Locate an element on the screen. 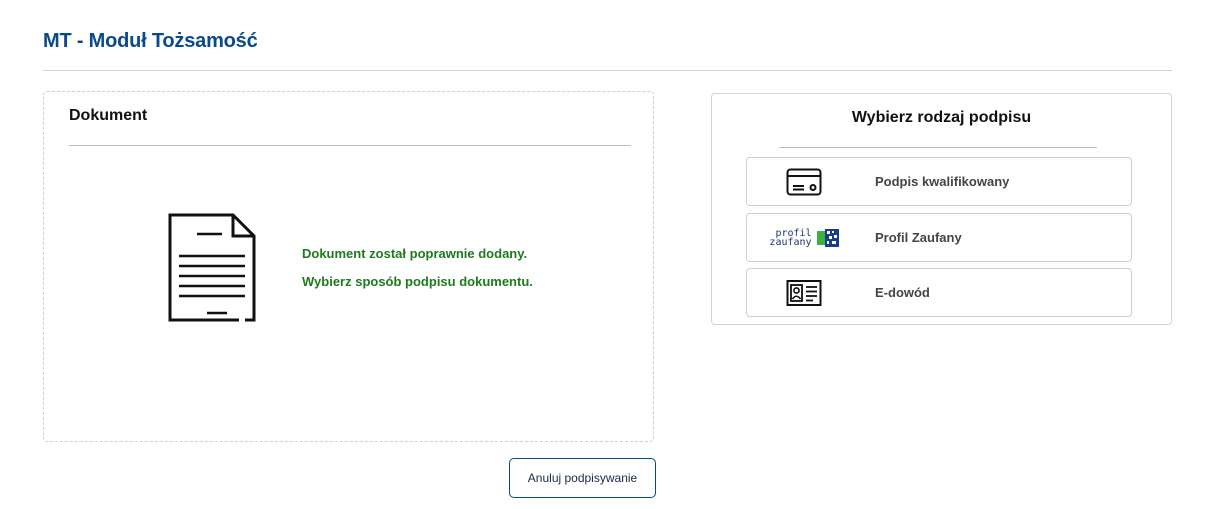  document-panel-title: Dokument is located at coordinates (108, 115).